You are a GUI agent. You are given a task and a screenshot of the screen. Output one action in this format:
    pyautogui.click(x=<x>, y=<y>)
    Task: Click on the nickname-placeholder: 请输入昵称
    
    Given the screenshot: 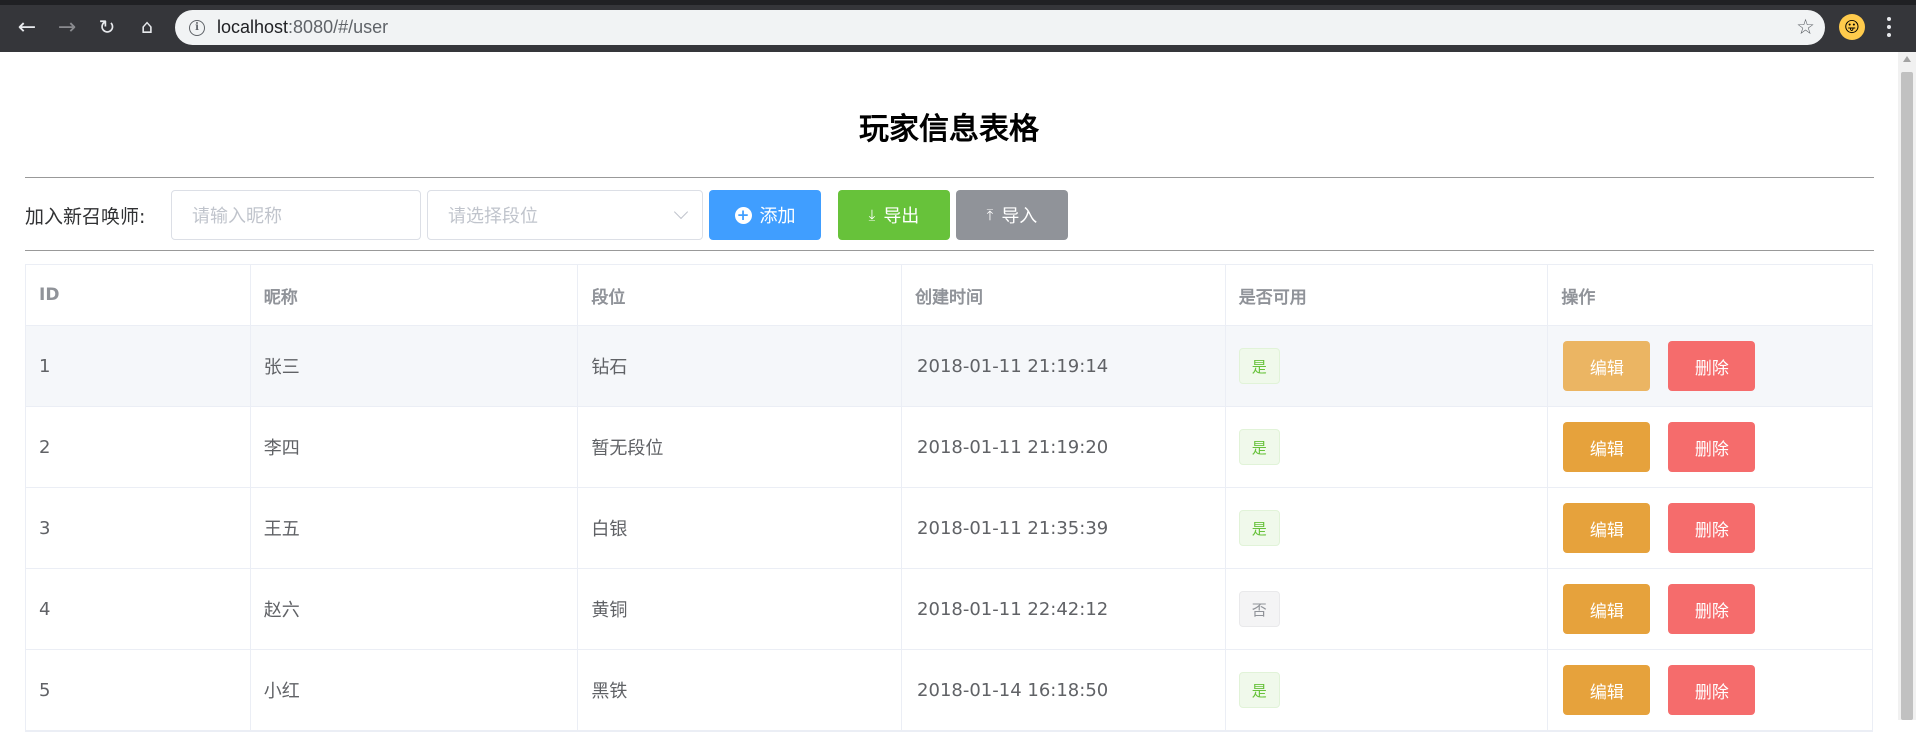 What is the action you would take?
    pyautogui.click(x=237, y=216)
    